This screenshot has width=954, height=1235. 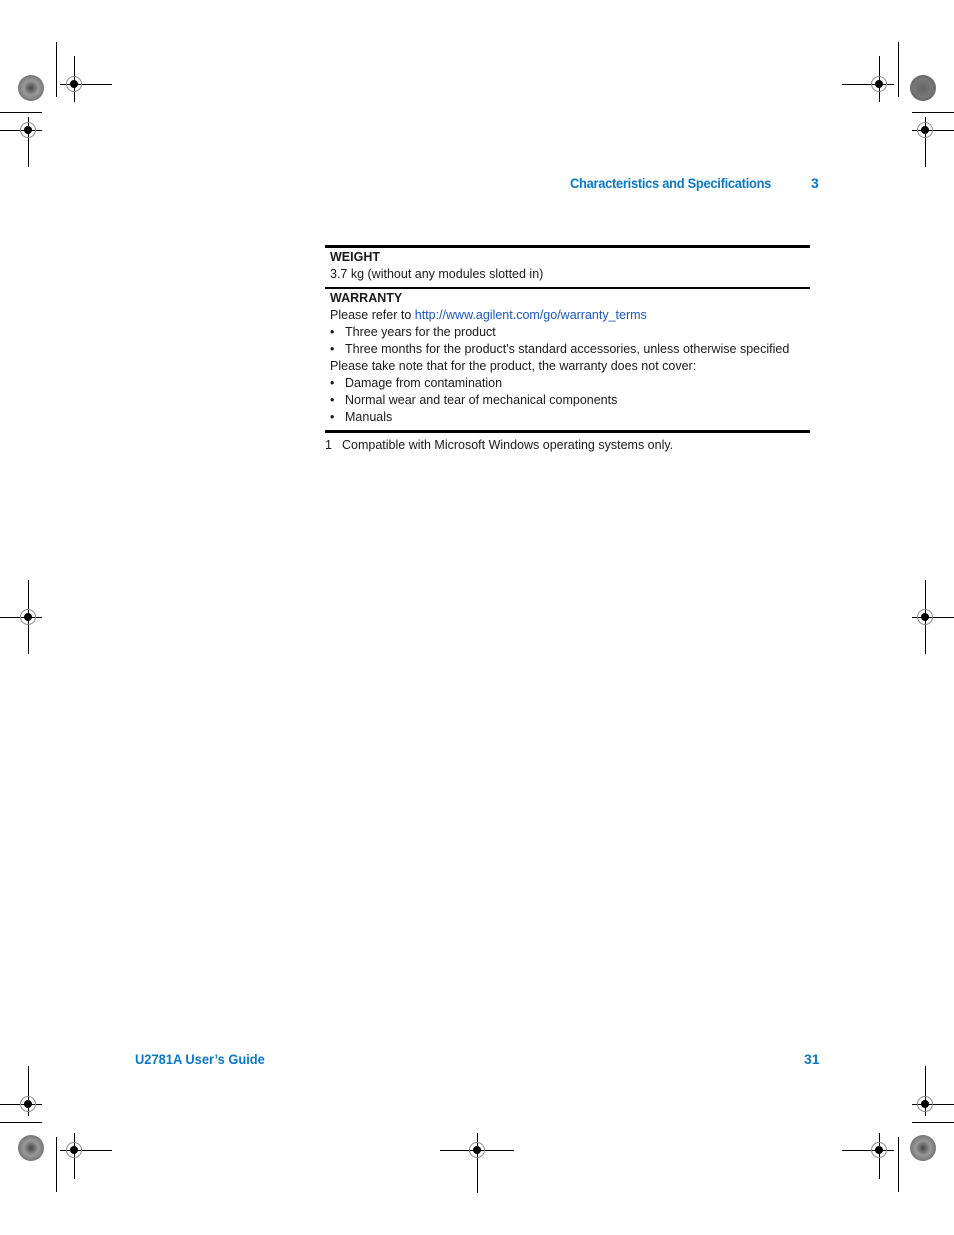 I want to click on running-header-section-title: Characteristics and Specifications, so click(x=671, y=183).